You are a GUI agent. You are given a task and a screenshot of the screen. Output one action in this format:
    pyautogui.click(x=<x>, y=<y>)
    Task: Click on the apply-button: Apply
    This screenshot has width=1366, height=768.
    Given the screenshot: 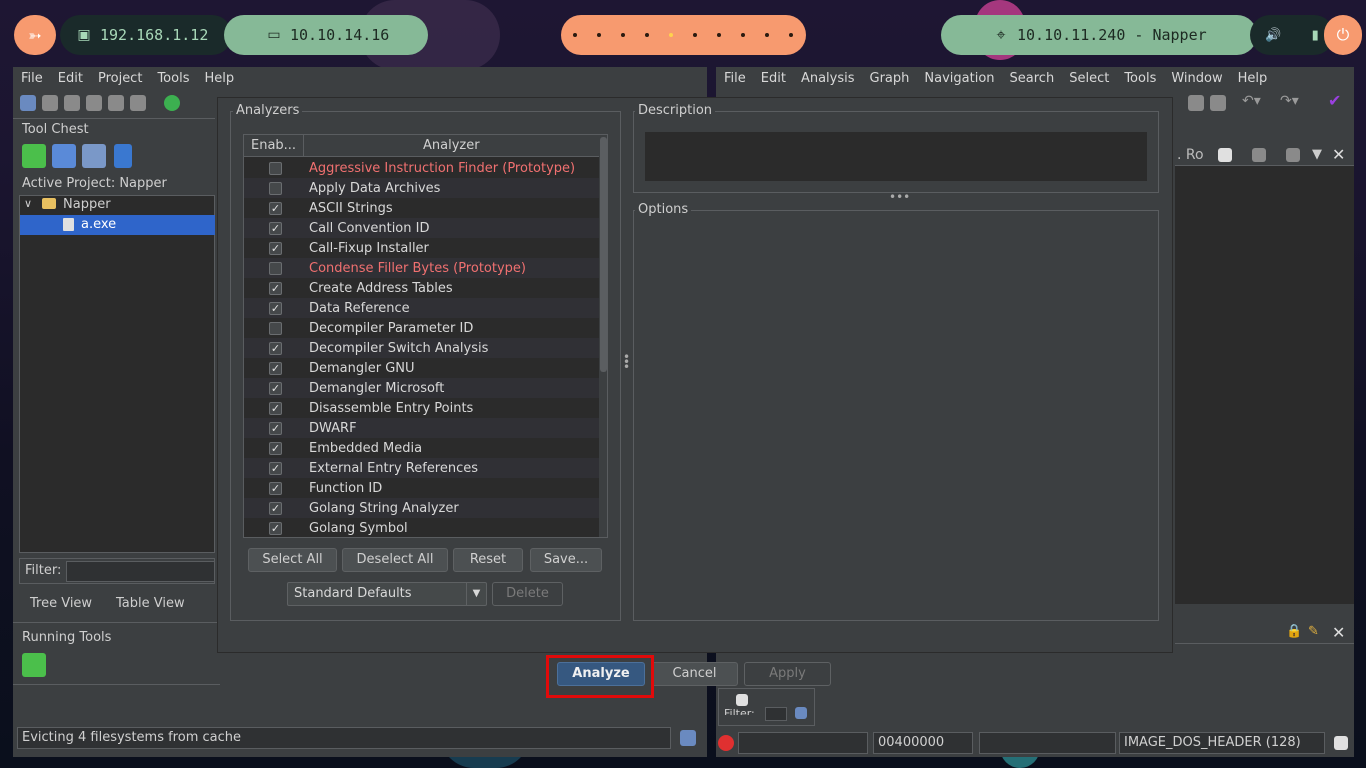 What is the action you would take?
    pyautogui.click(x=787, y=674)
    